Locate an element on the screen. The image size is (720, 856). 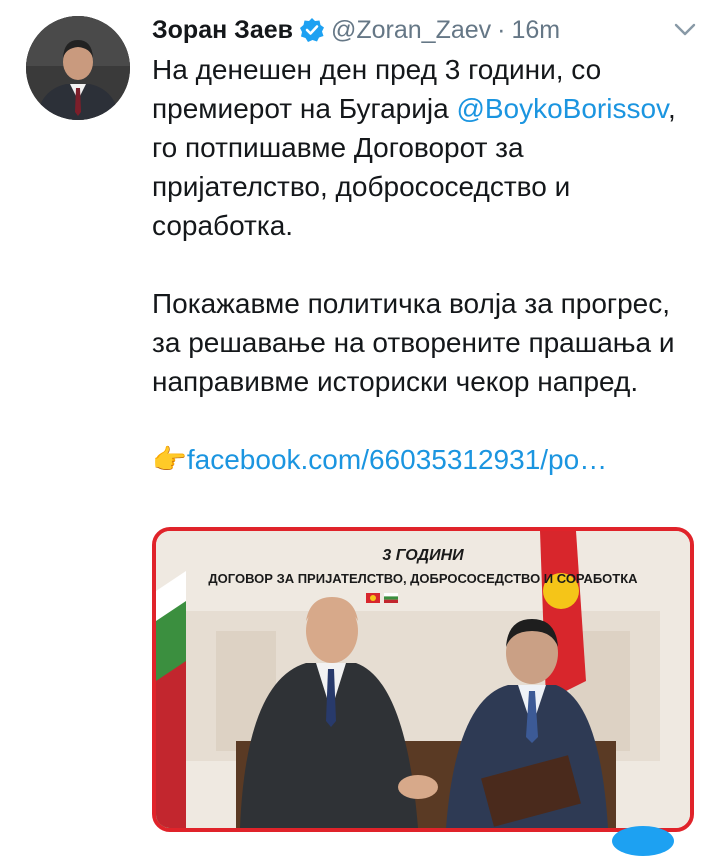
author-name: Зоран Заев is located at coordinates (222, 30).